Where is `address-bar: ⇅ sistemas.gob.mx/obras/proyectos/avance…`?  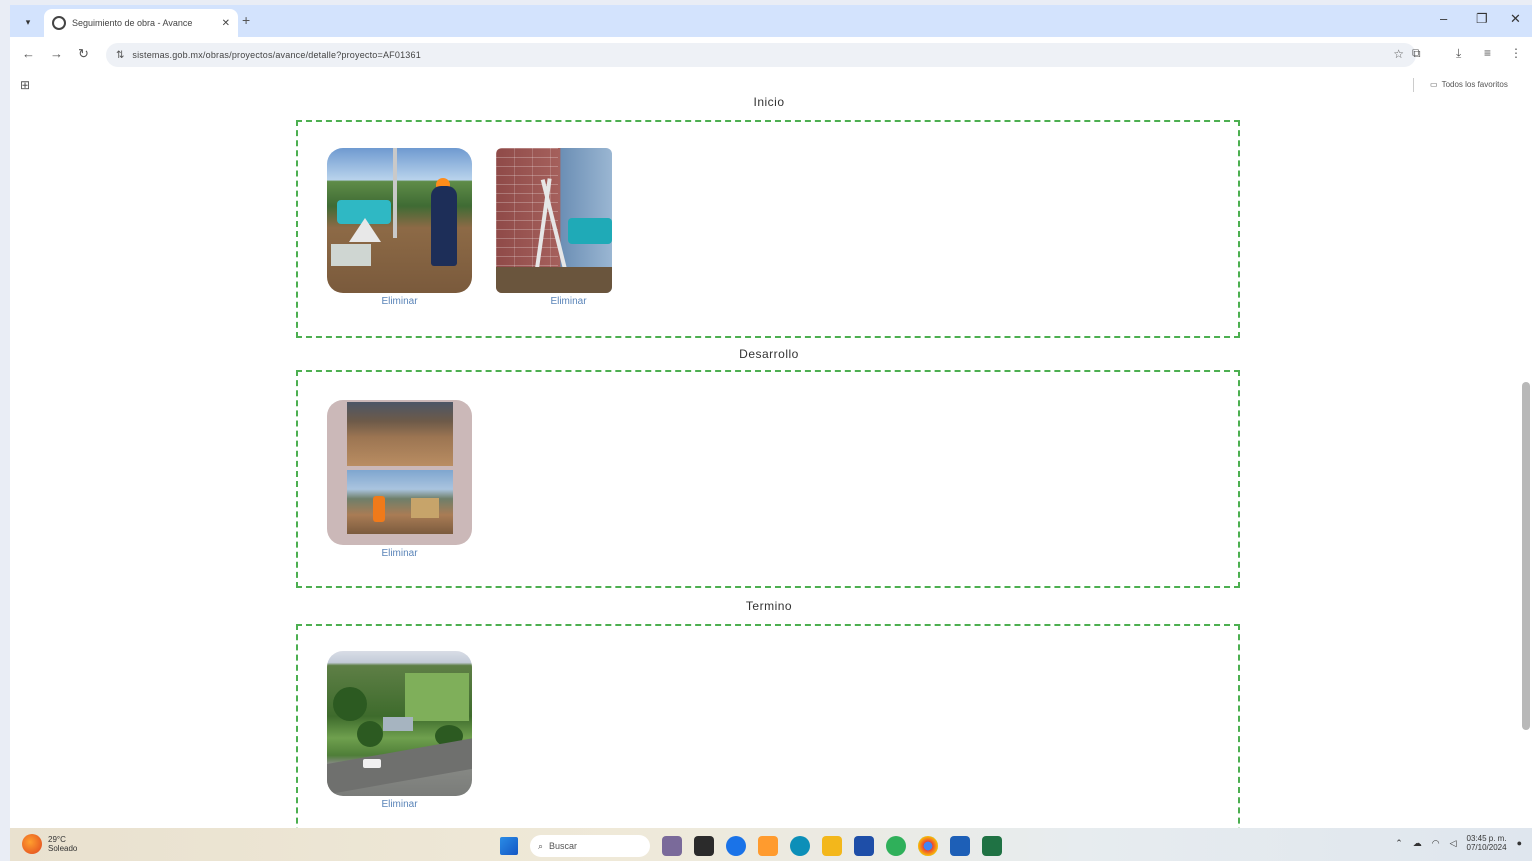 address-bar: ⇅ sistemas.gob.mx/obras/proyectos/avance… is located at coordinates (761, 55).